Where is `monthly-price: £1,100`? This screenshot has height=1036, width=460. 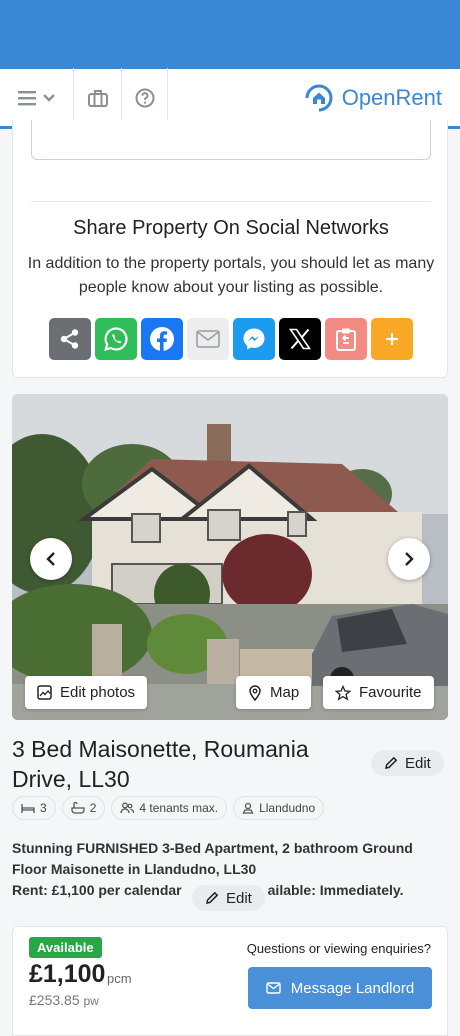 monthly-price: £1,100 is located at coordinates (67, 974).